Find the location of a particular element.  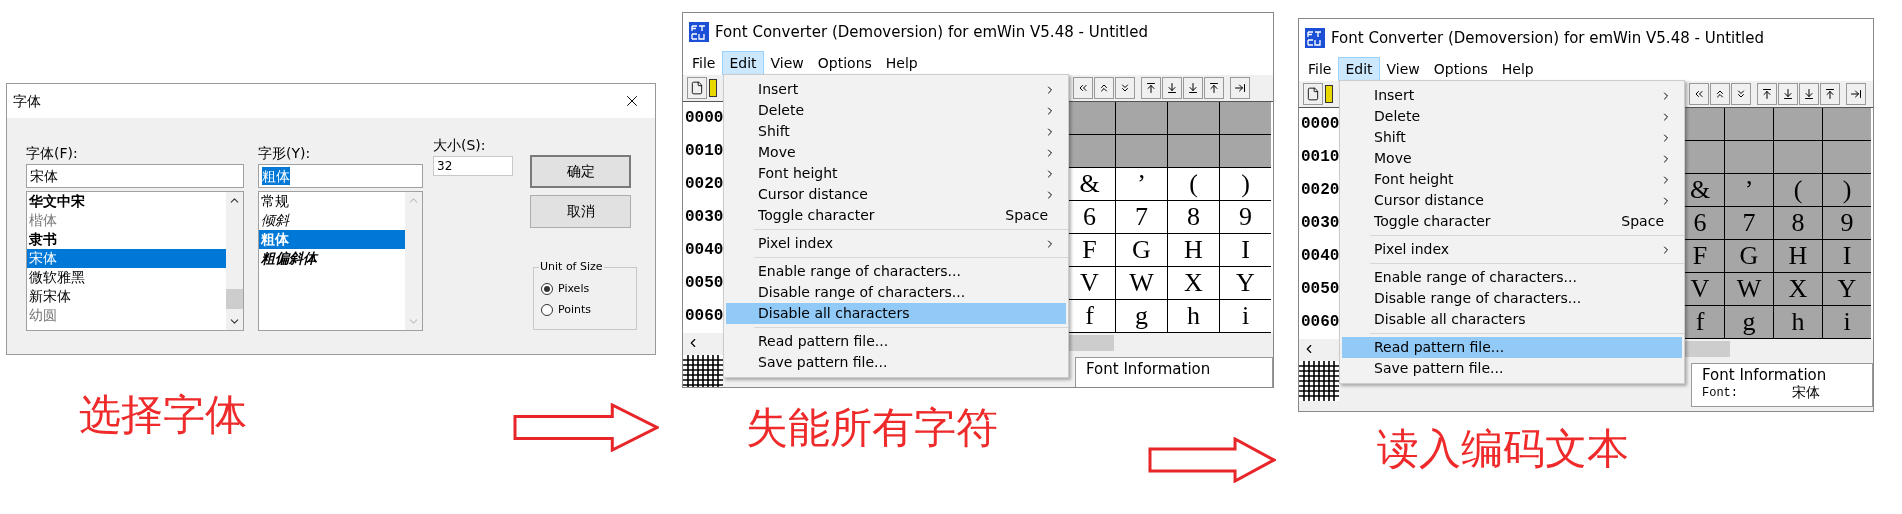

list-item: 楷体 is located at coordinates (126, 220).